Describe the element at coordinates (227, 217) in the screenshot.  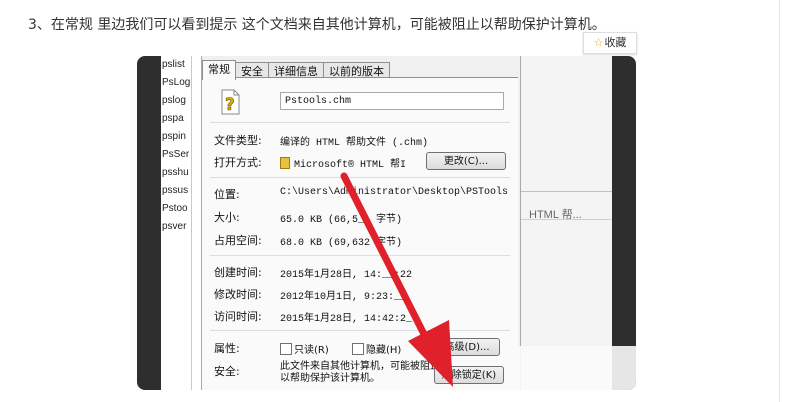
I see `size-label: 大小:` at that location.